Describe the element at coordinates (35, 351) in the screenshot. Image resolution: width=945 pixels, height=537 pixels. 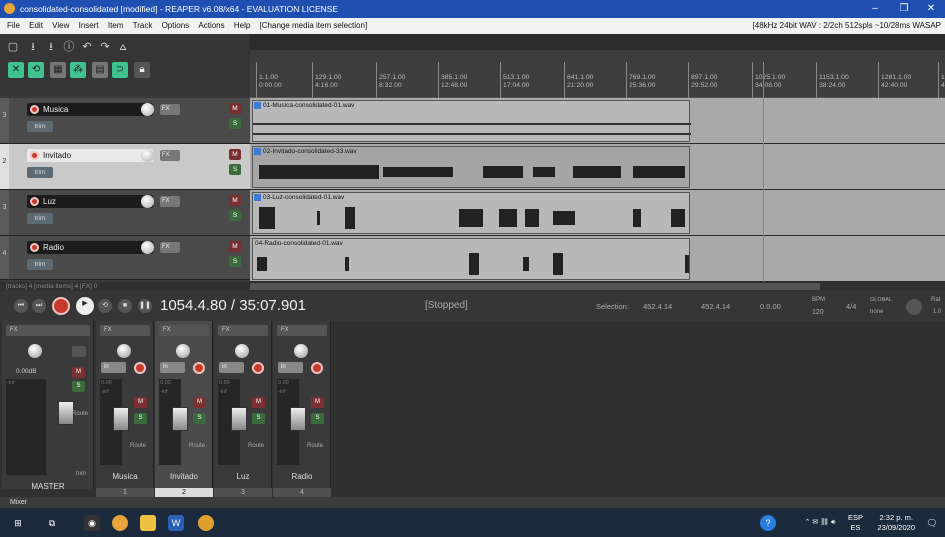
I see `master-volume-knob` at that location.